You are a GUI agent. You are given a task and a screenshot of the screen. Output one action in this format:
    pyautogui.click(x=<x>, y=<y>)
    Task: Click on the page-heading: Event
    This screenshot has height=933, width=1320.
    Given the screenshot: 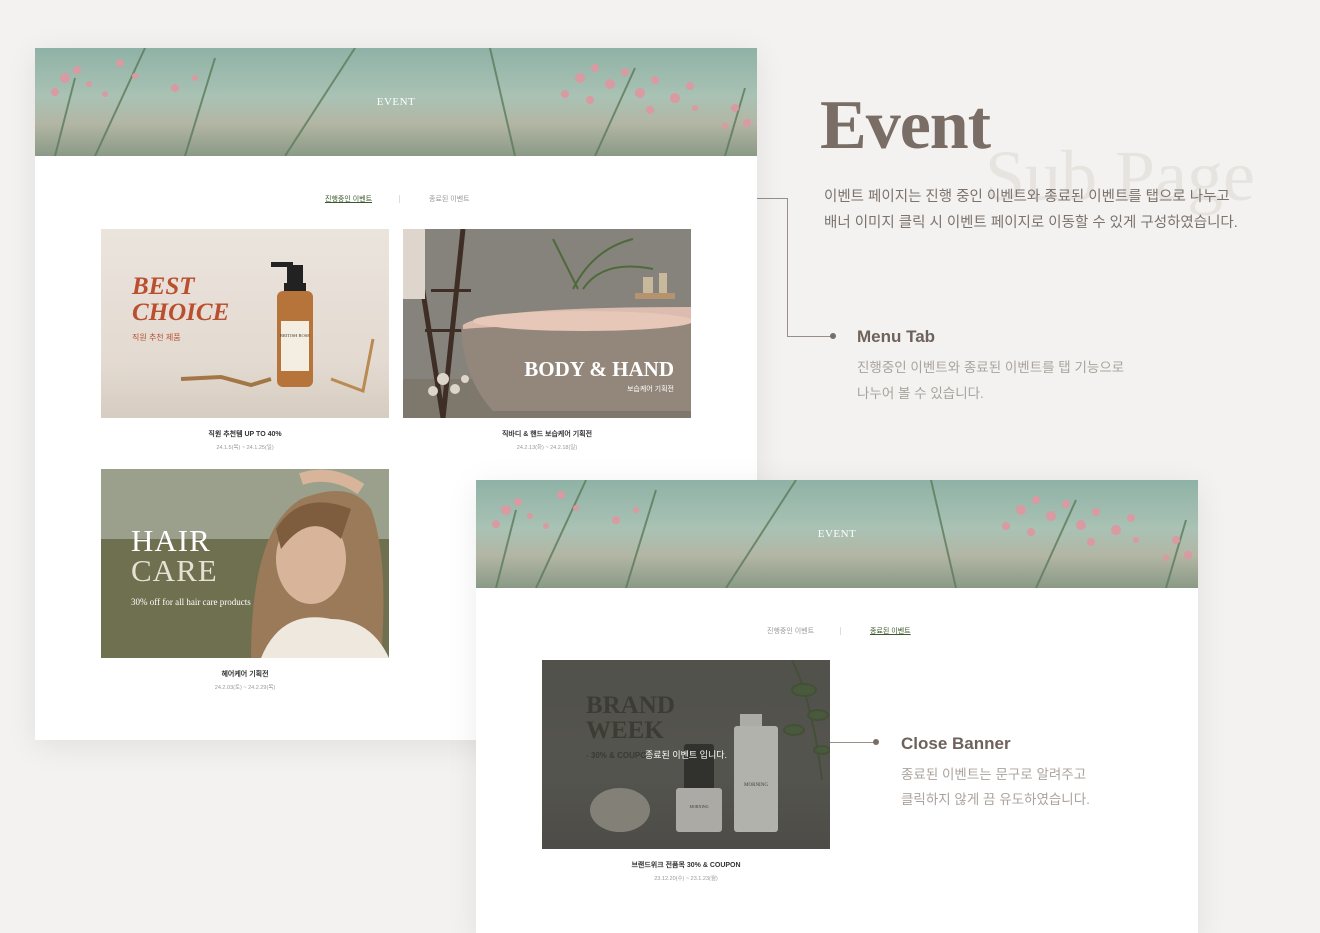 What is the action you would take?
    pyautogui.click(x=905, y=125)
    